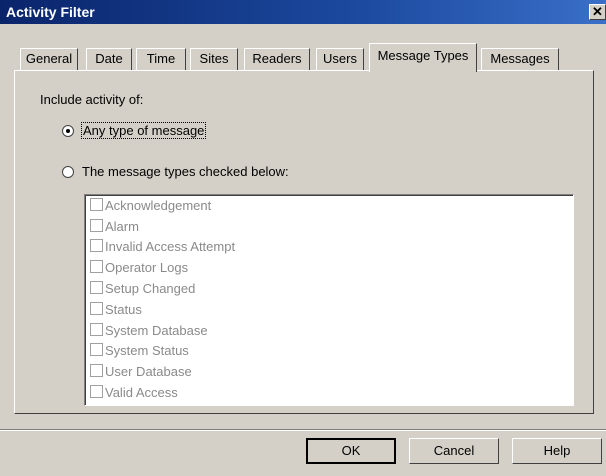 This screenshot has width=606, height=476. I want to click on item-label: Setup Changed, so click(150, 288).